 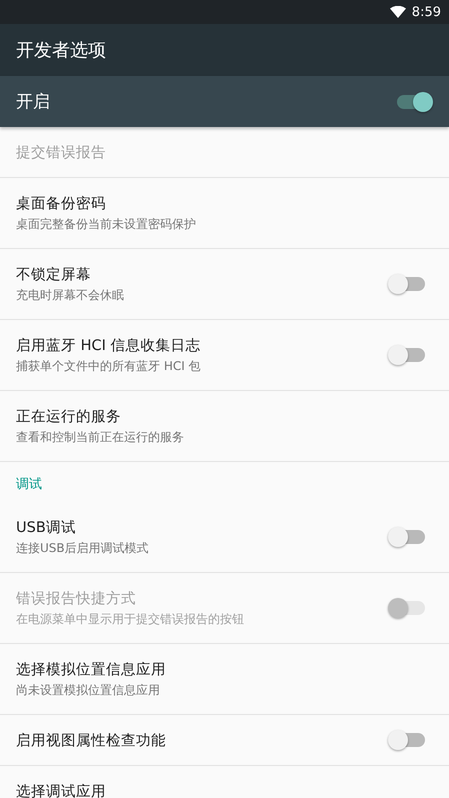 I want to click on item-title: 启用蓝牙 HCI 信息收集日志, so click(x=108, y=345).